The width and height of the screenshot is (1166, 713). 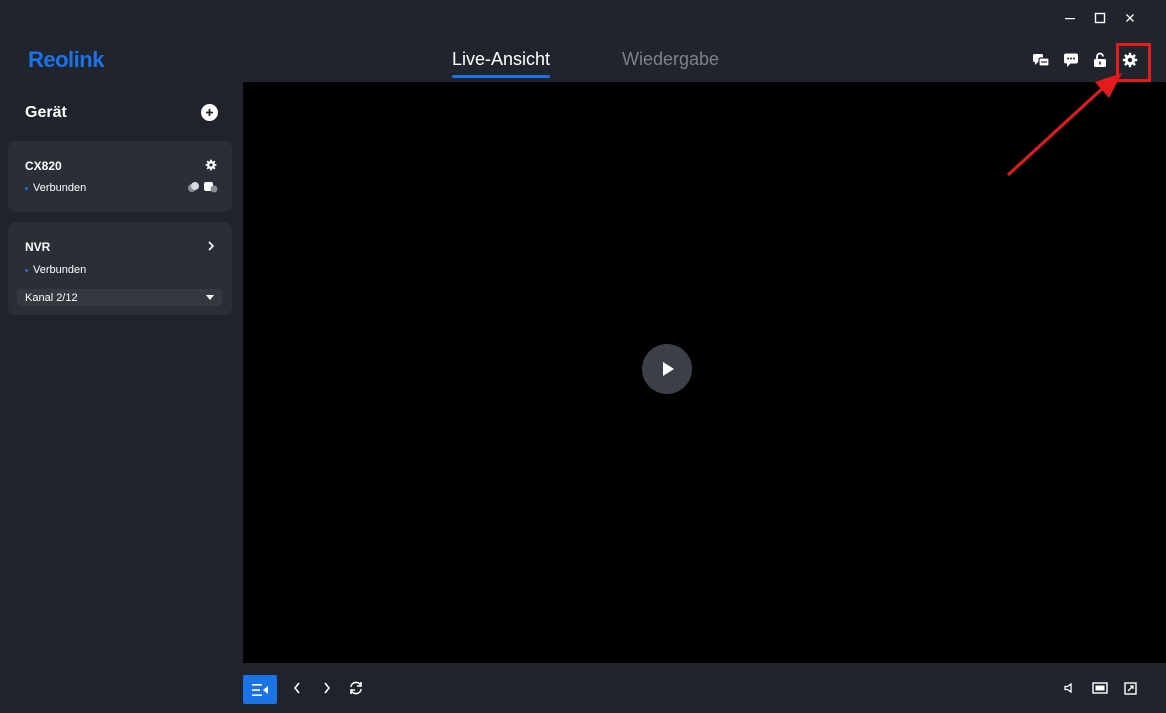 I want to click on add-device-button, so click(x=209, y=112).